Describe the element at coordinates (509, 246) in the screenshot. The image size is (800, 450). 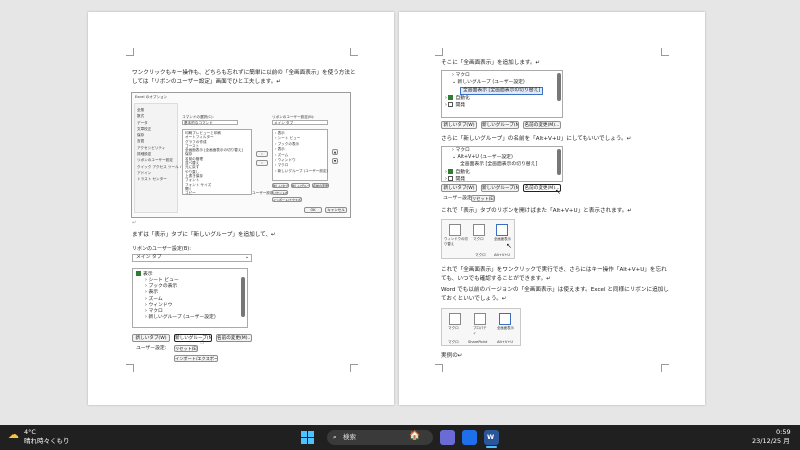
I see `mouse-cursor-icon: ↖` at that location.